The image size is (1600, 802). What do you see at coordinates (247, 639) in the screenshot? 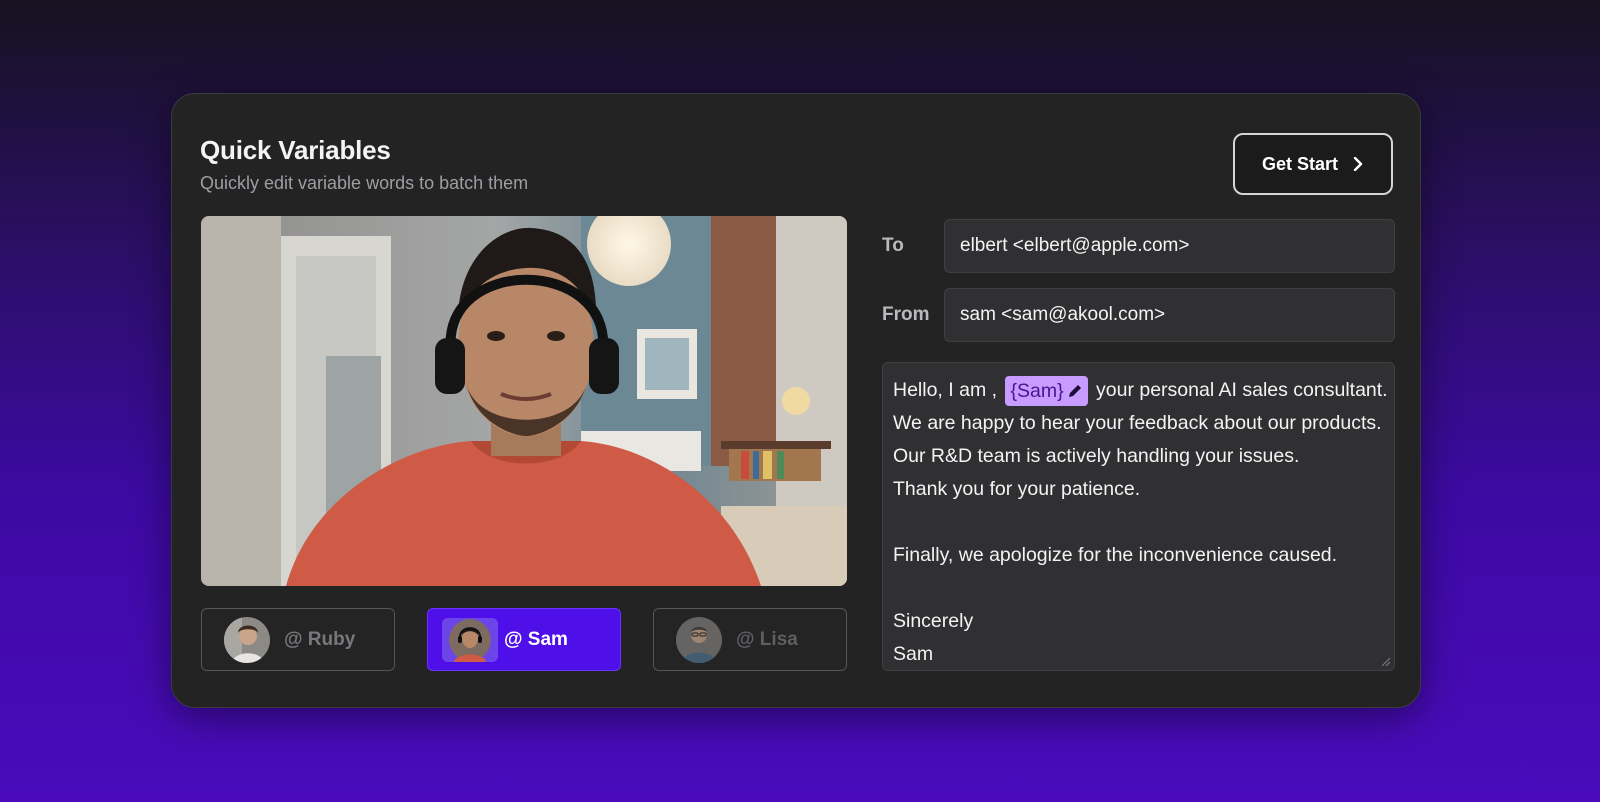
I see `avatar-ruby-icon` at bounding box center [247, 639].